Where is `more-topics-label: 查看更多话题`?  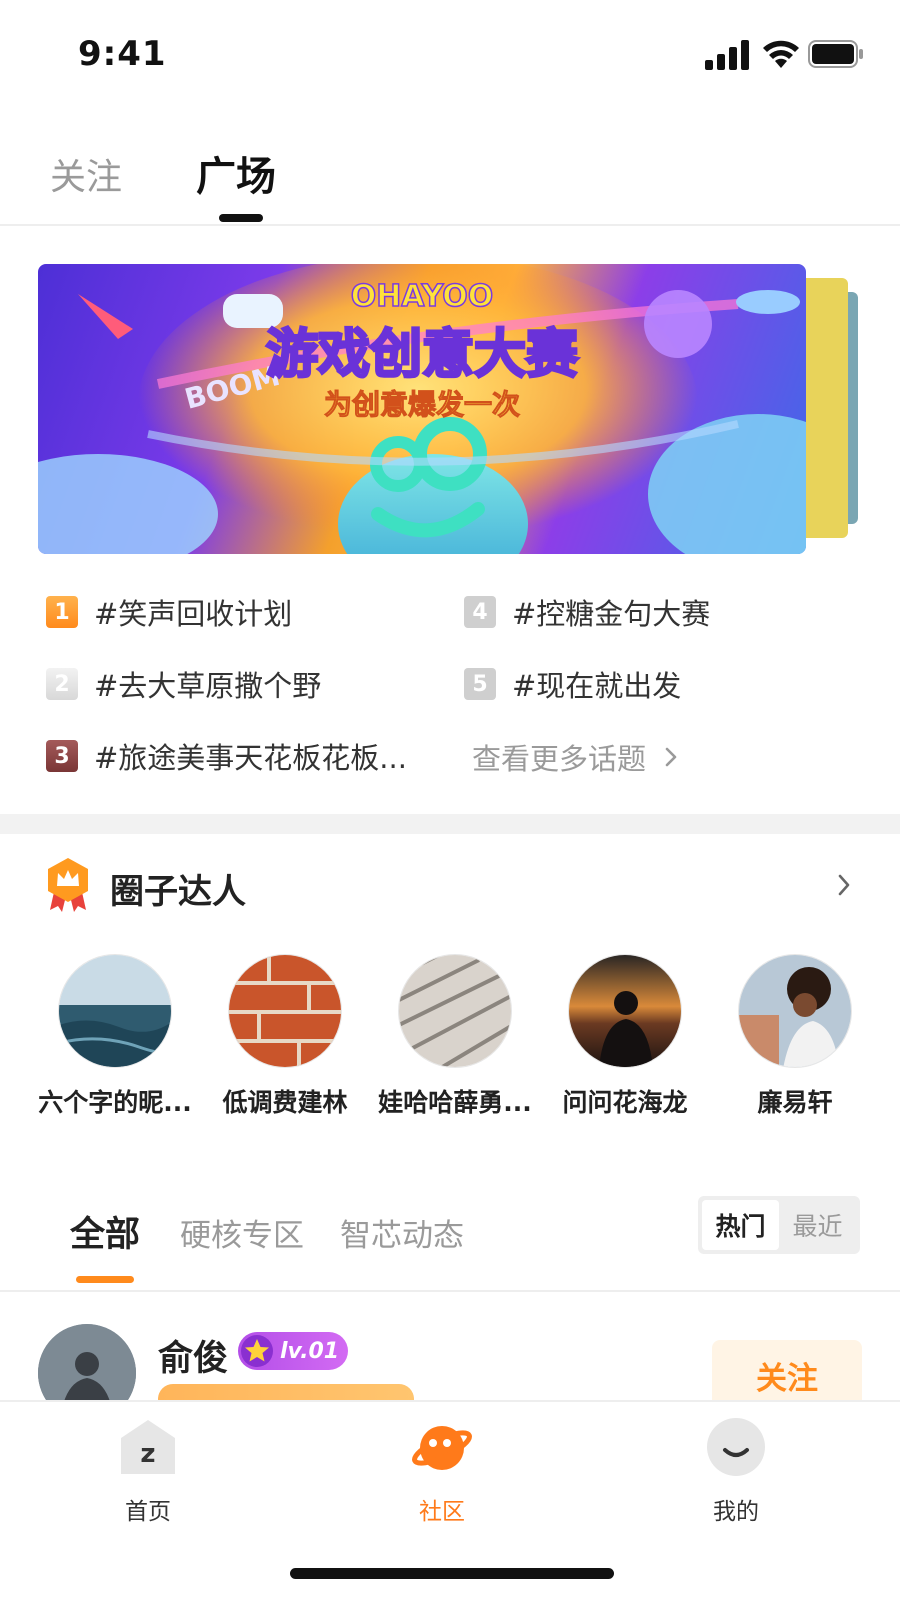 more-topics-label: 查看更多话题 is located at coordinates (559, 759).